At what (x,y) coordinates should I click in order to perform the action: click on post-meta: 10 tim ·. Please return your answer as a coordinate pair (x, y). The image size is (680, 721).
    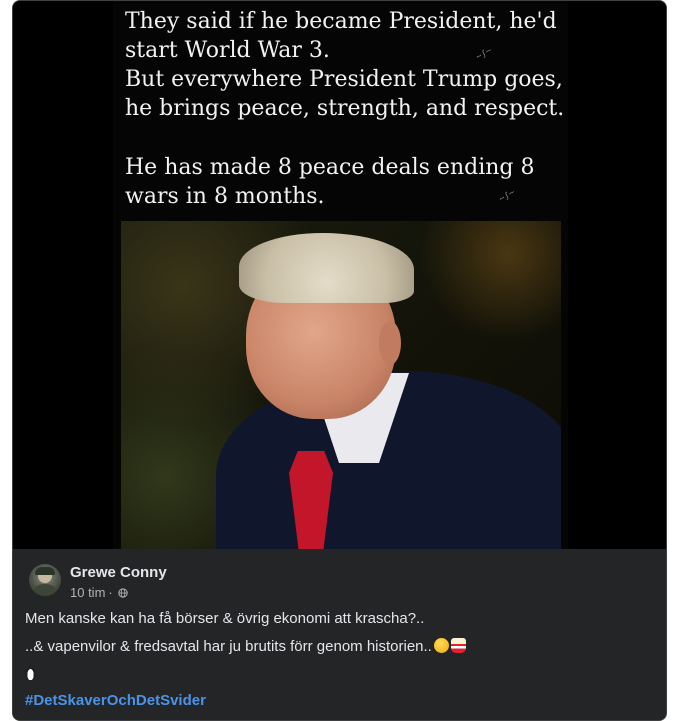
    Looking at the image, I should click on (99, 592).